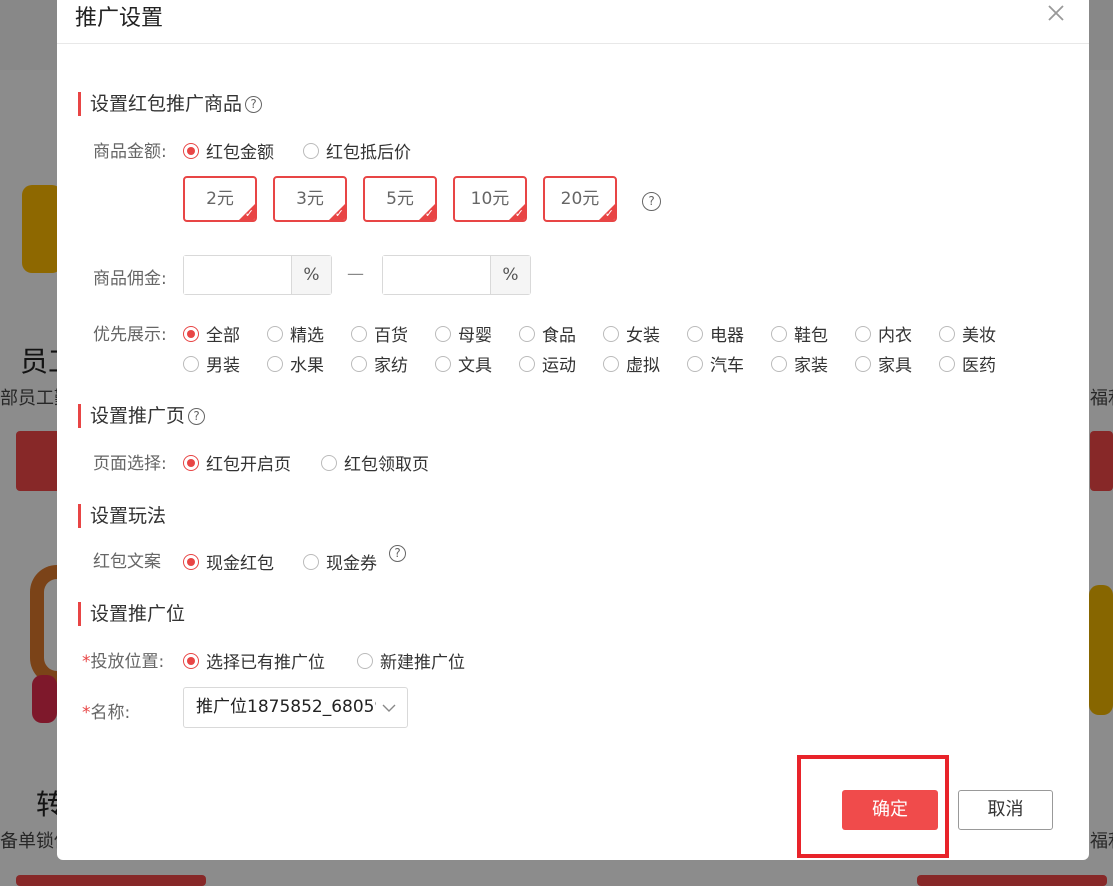 Image resolution: width=1113 pixels, height=886 pixels. I want to click on radio-new-position: 新建推广位, so click(411, 660).